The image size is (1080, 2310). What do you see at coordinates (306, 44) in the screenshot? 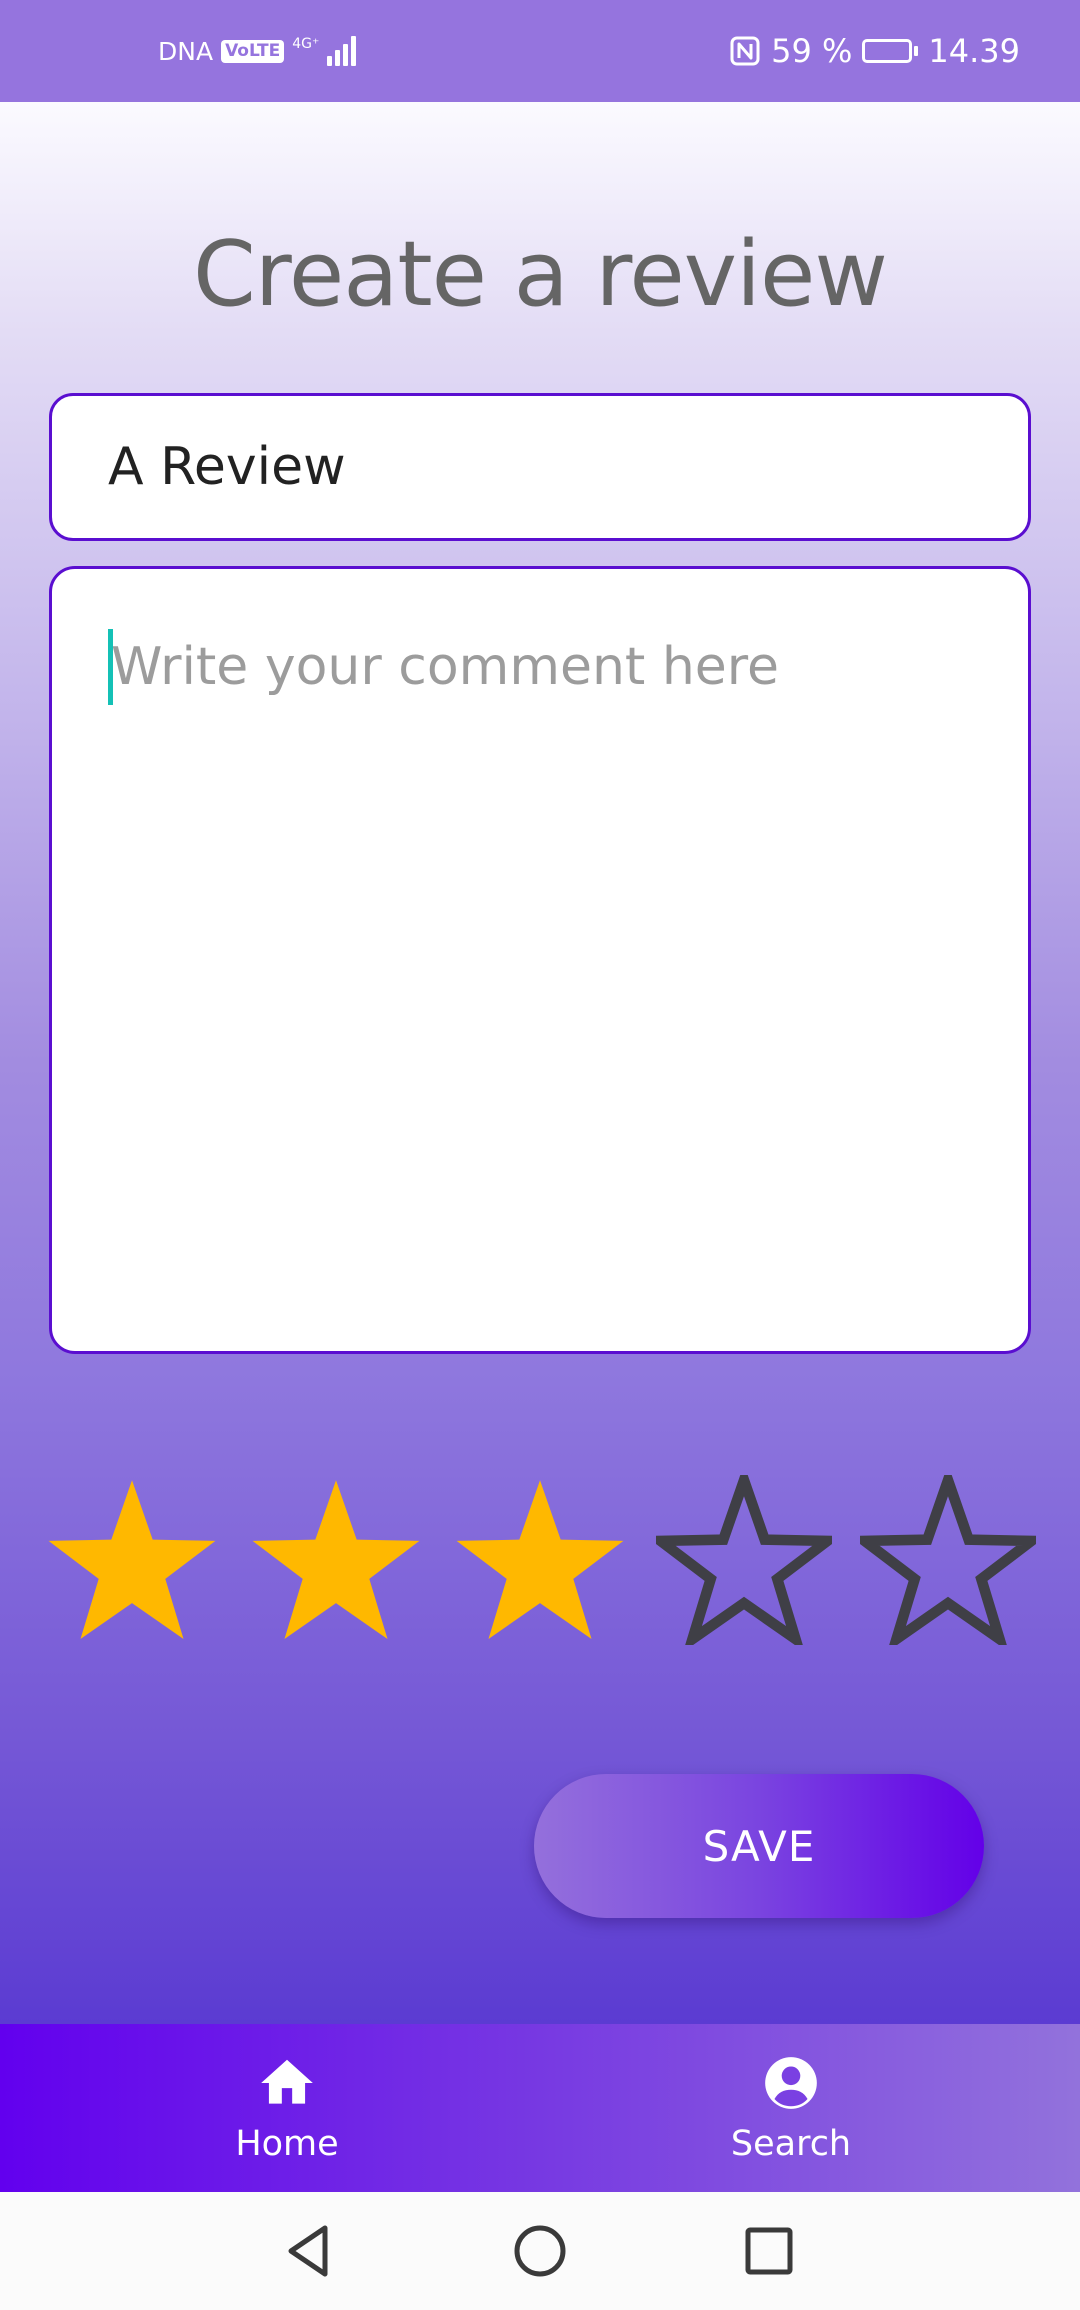
I see `network-type: 4G⁺` at bounding box center [306, 44].